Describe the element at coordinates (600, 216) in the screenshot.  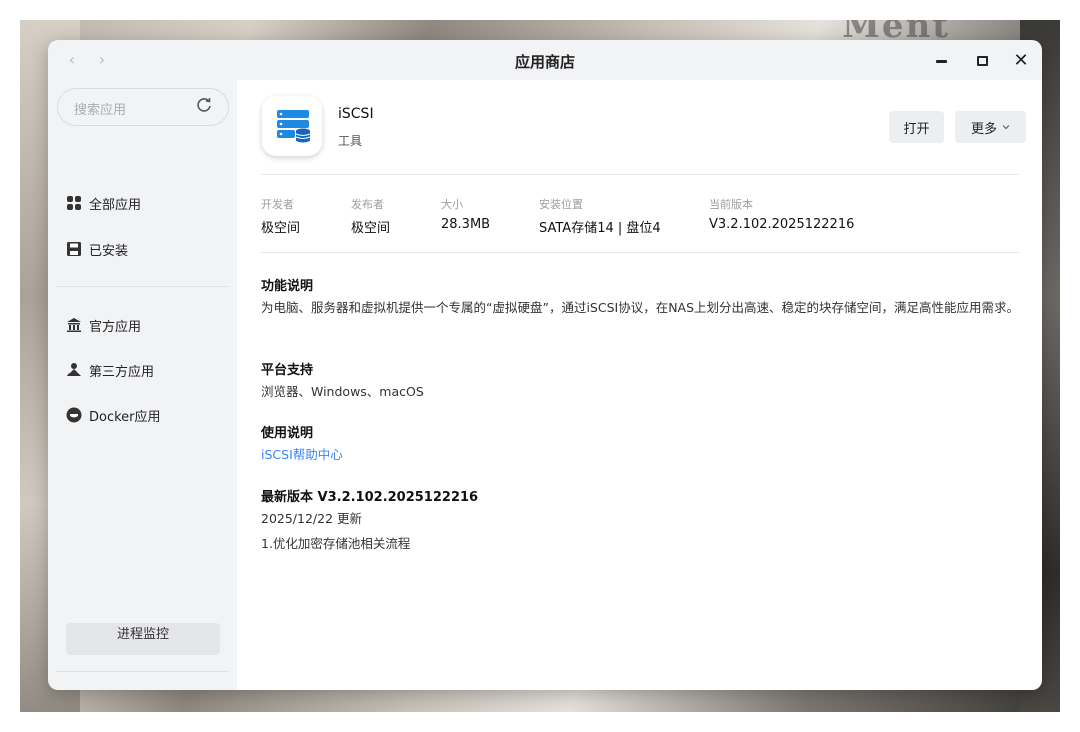
I see `info-install-location: 安装位置 SATA存储14 | 盘位4` at that location.